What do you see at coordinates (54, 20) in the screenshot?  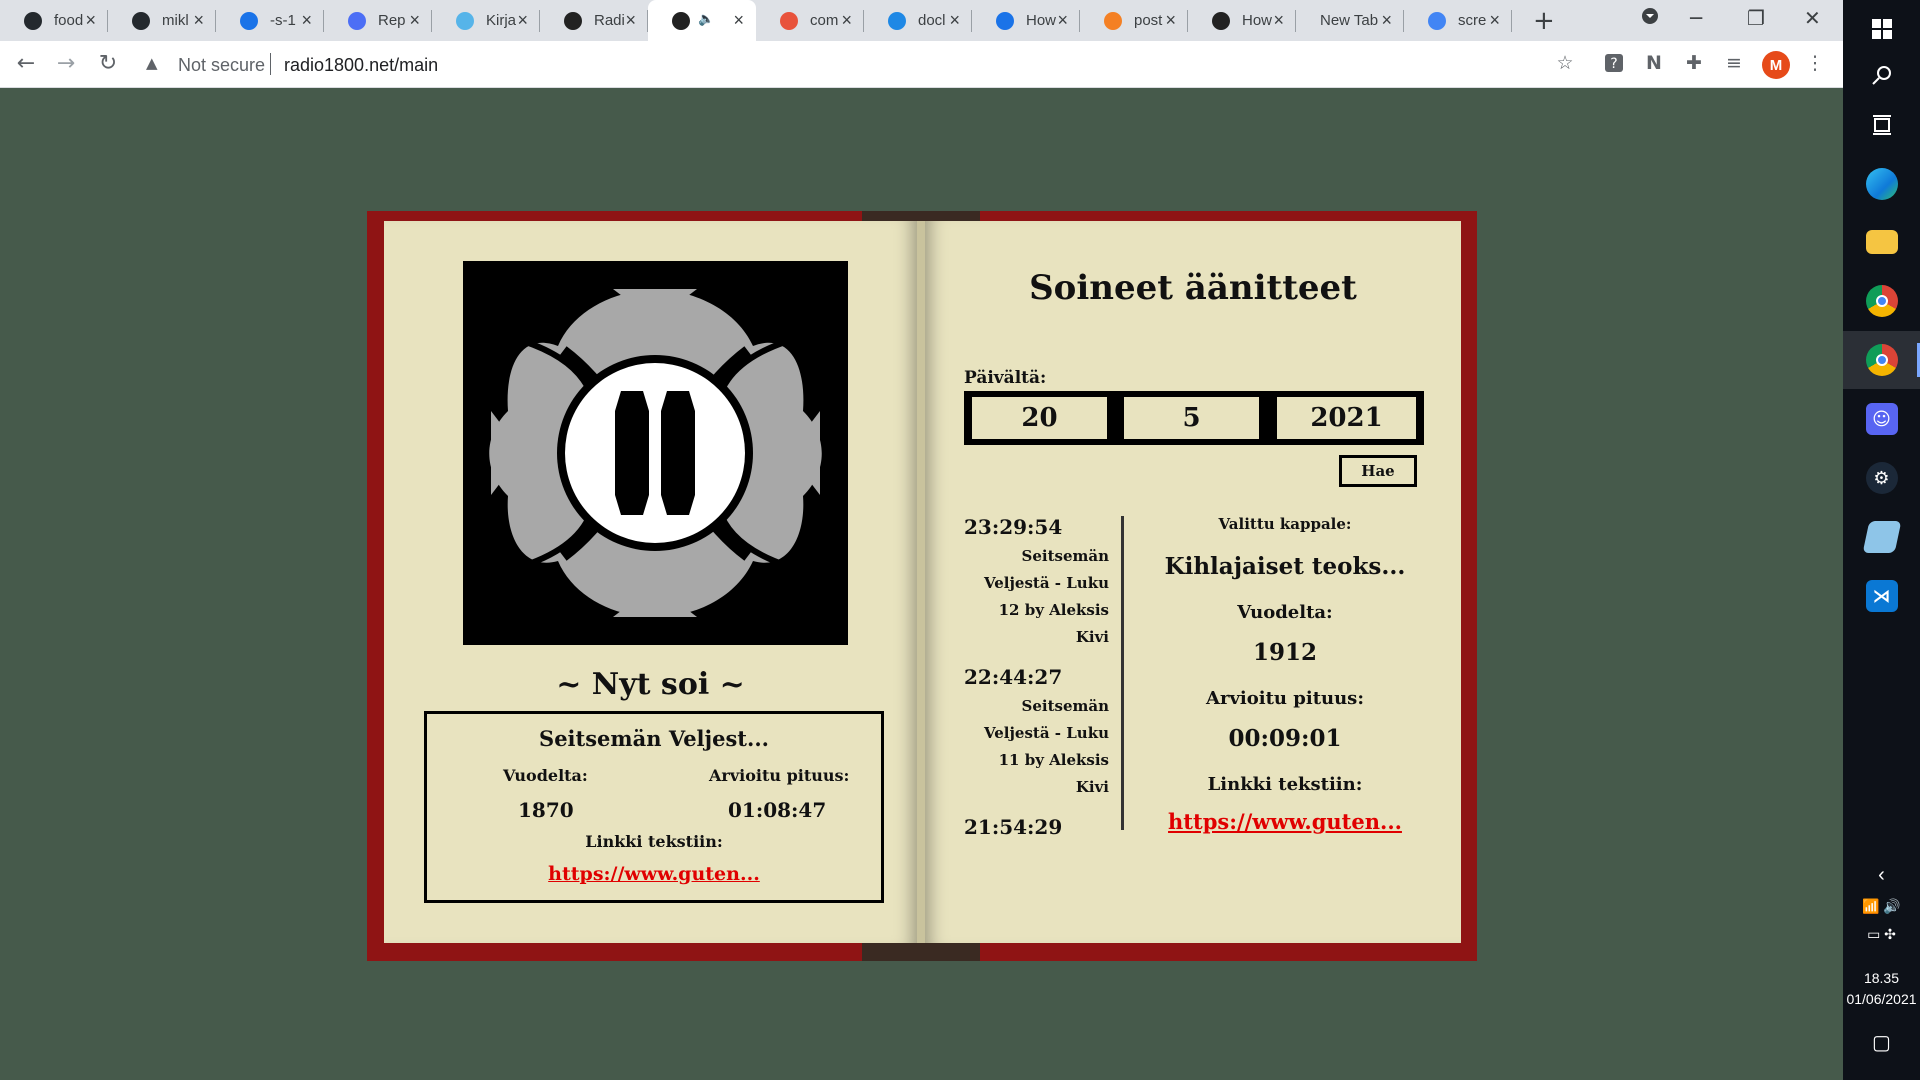 I see `browser-tab: food ×` at bounding box center [54, 20].